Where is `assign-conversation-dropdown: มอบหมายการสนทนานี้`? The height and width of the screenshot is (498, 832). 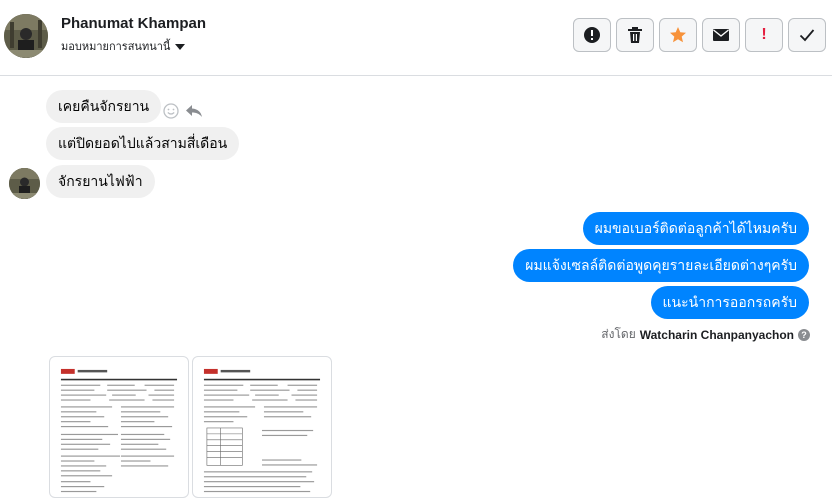 assign-conversation-dropdown: มอบหมายการสนทนานี้ is located at coordinates (123, 46).